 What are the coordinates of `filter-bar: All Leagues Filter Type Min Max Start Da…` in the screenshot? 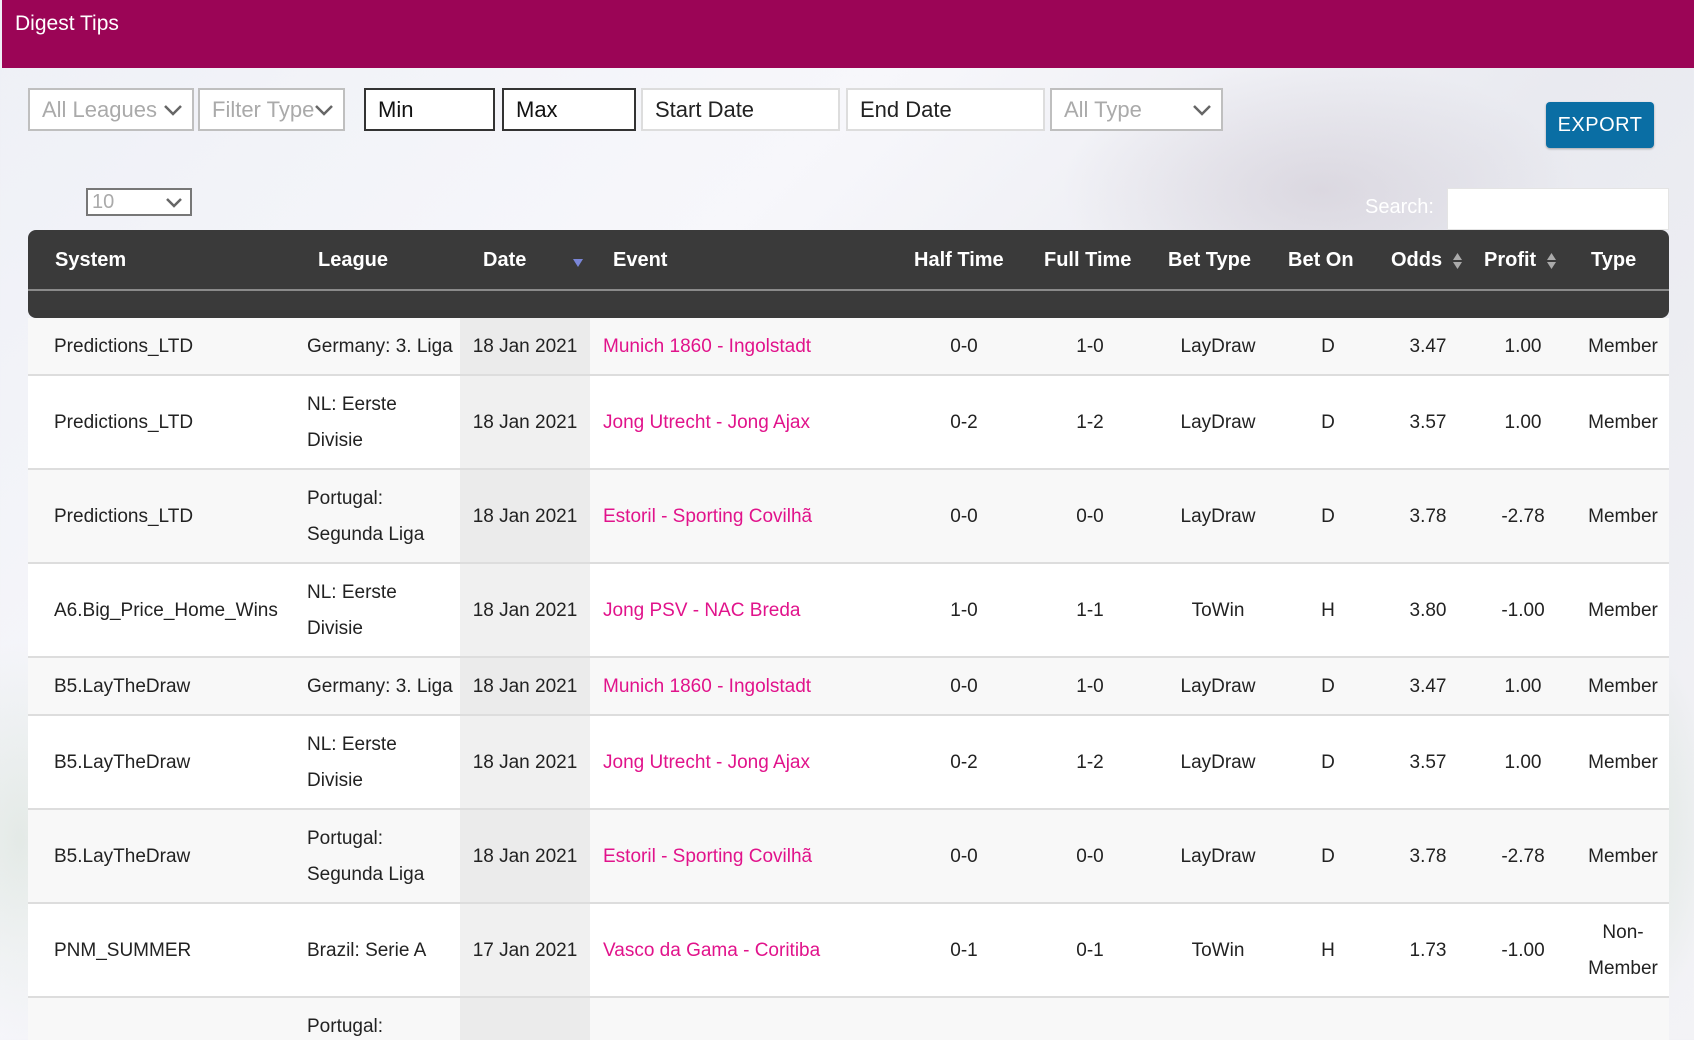 It's located at (628, 109).